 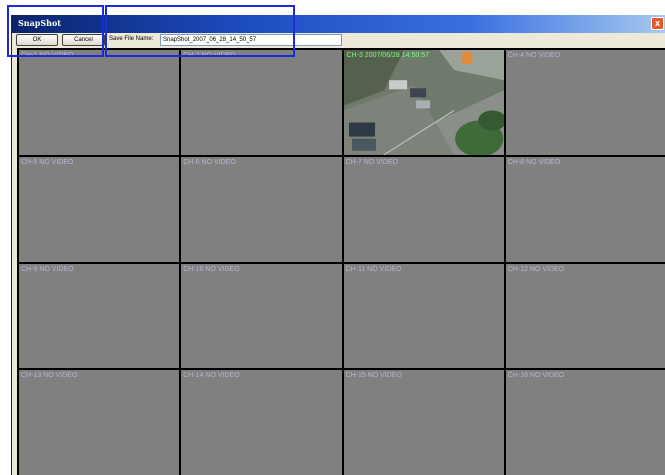 I want to click on channel-label: CH-1 NO VIDEO, so click(x=47, y=55).